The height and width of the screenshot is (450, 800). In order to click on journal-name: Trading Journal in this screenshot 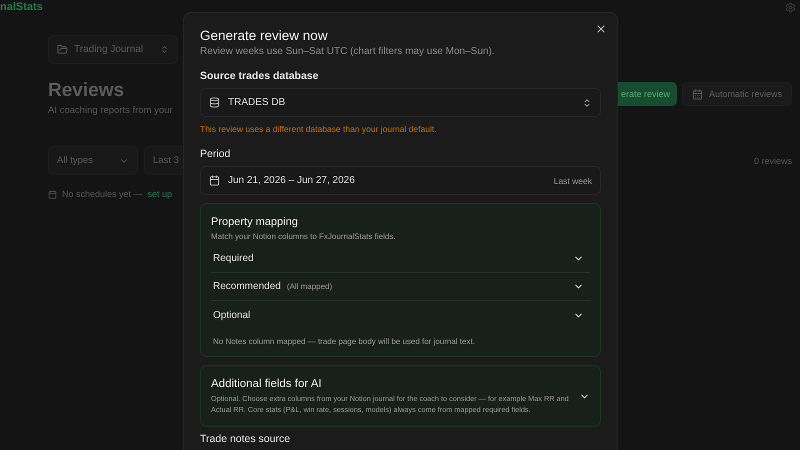, I will do `click(109, 49)`.